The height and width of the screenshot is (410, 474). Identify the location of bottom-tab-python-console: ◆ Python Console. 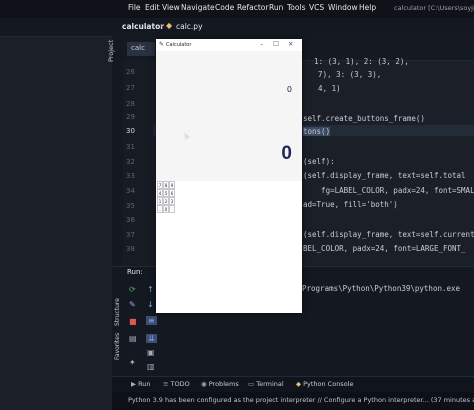
(324, 384).